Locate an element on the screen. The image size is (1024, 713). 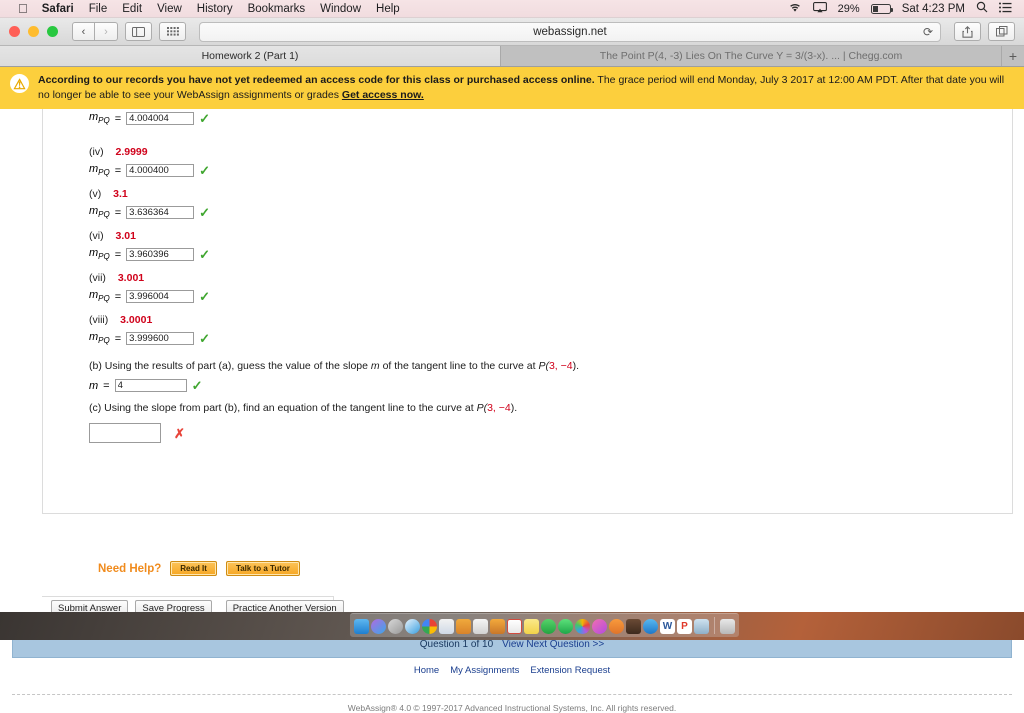
tab-homework: Homework 2 (Part 1) is located at coordinates (250, 56).